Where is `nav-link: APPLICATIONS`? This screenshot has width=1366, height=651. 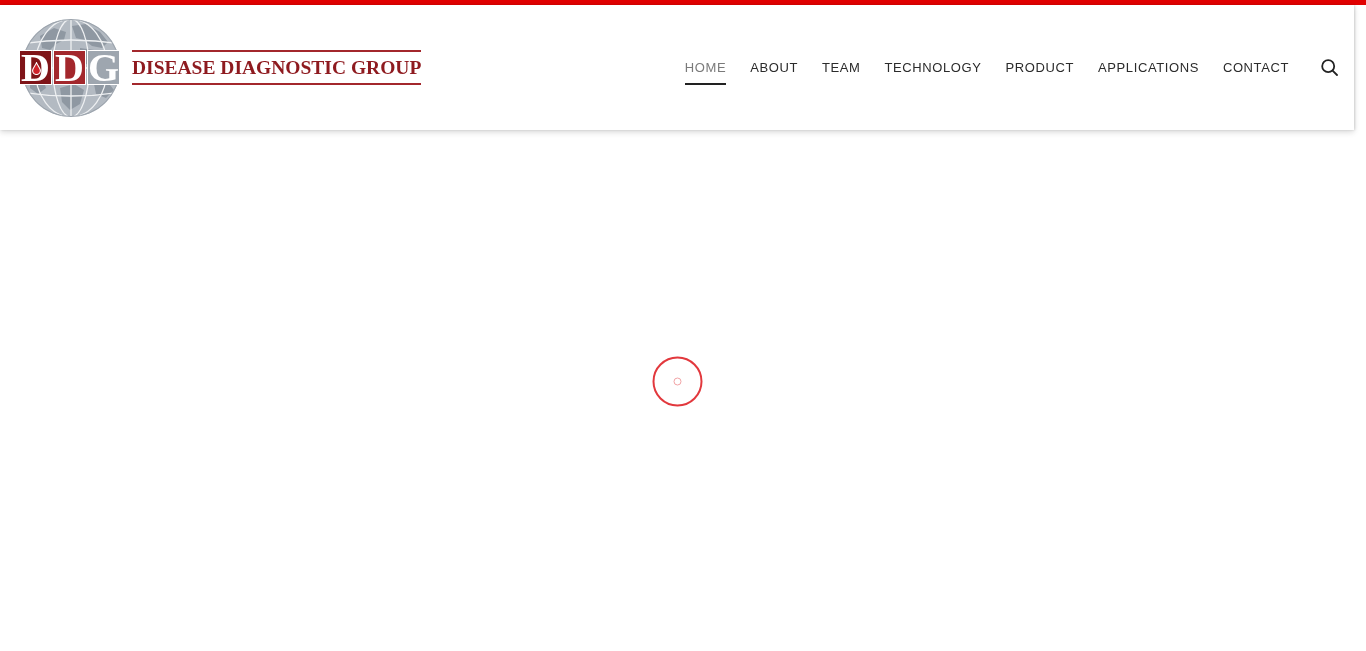 nav-link: APPLICATIONS is located at coordinates (1148, 67).